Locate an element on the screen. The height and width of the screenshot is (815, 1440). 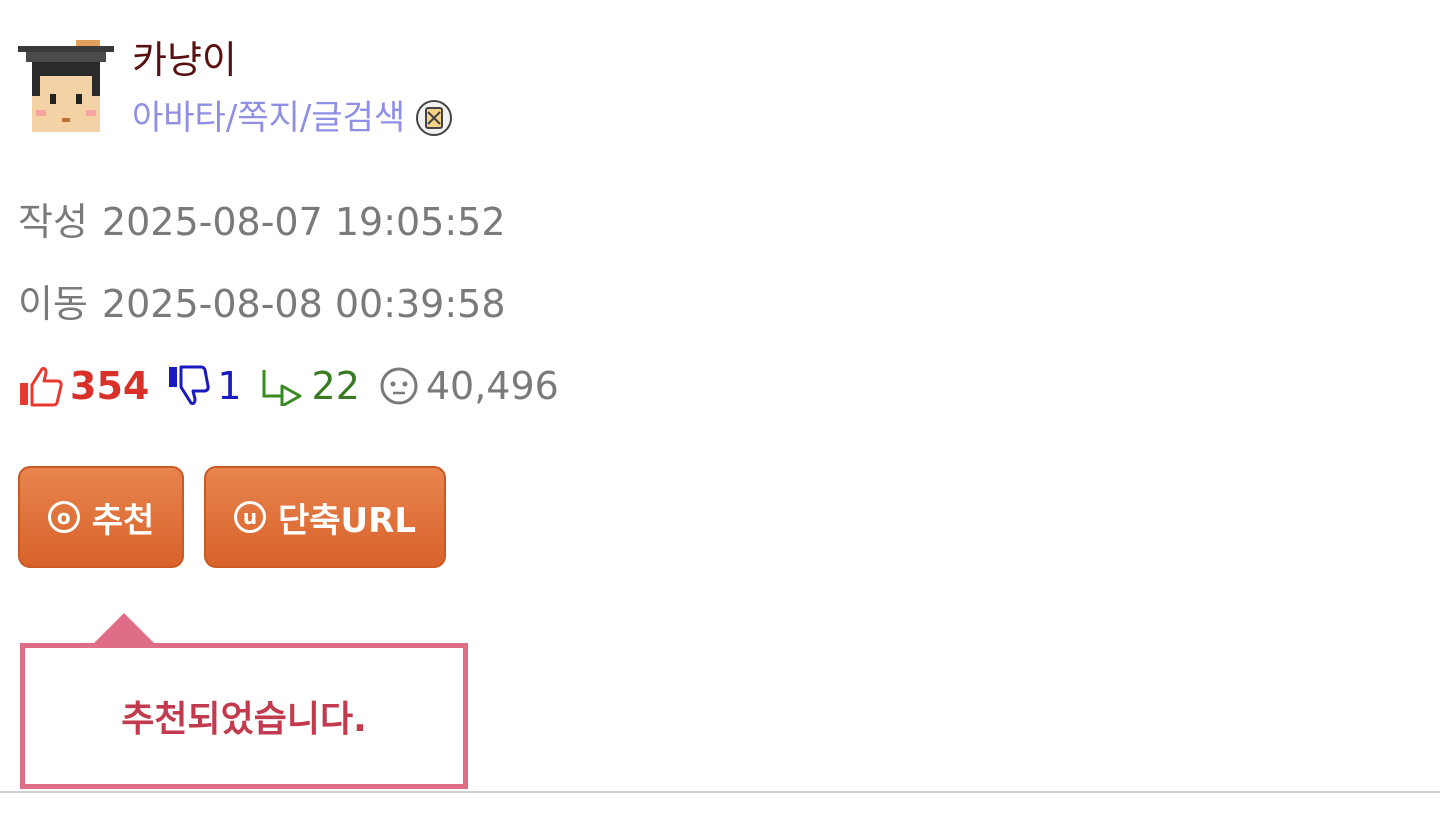
view-stat: 40,496 is located at coordinates (468, 386).